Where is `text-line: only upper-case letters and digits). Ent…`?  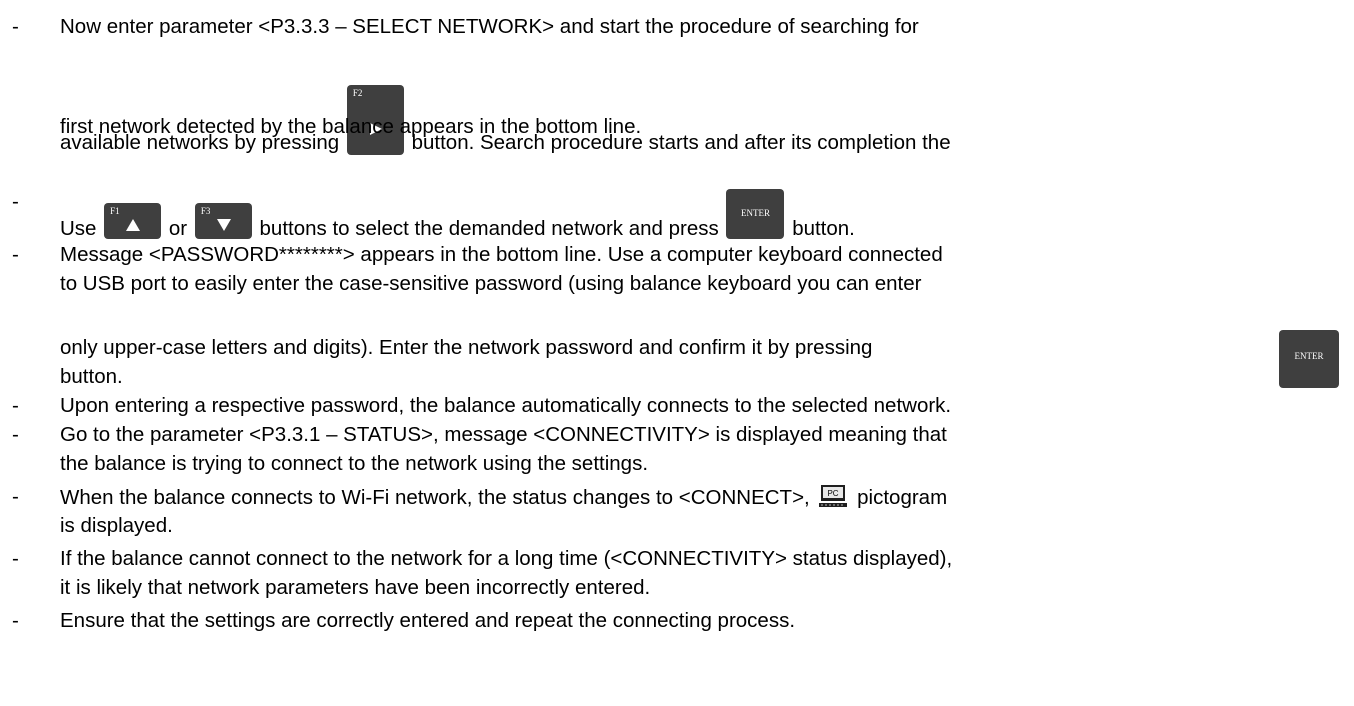
text-line: only upper-case letters and digits). Ent… is located at coordinates (466, 347).